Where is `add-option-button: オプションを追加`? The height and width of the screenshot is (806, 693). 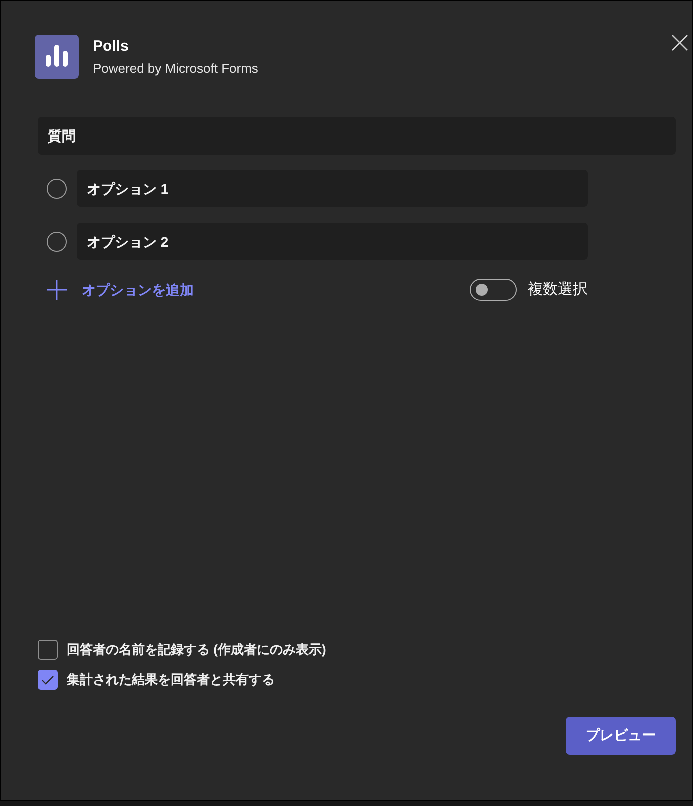 add-option-button: オプションを追加 is located at coordinates (120, 290).